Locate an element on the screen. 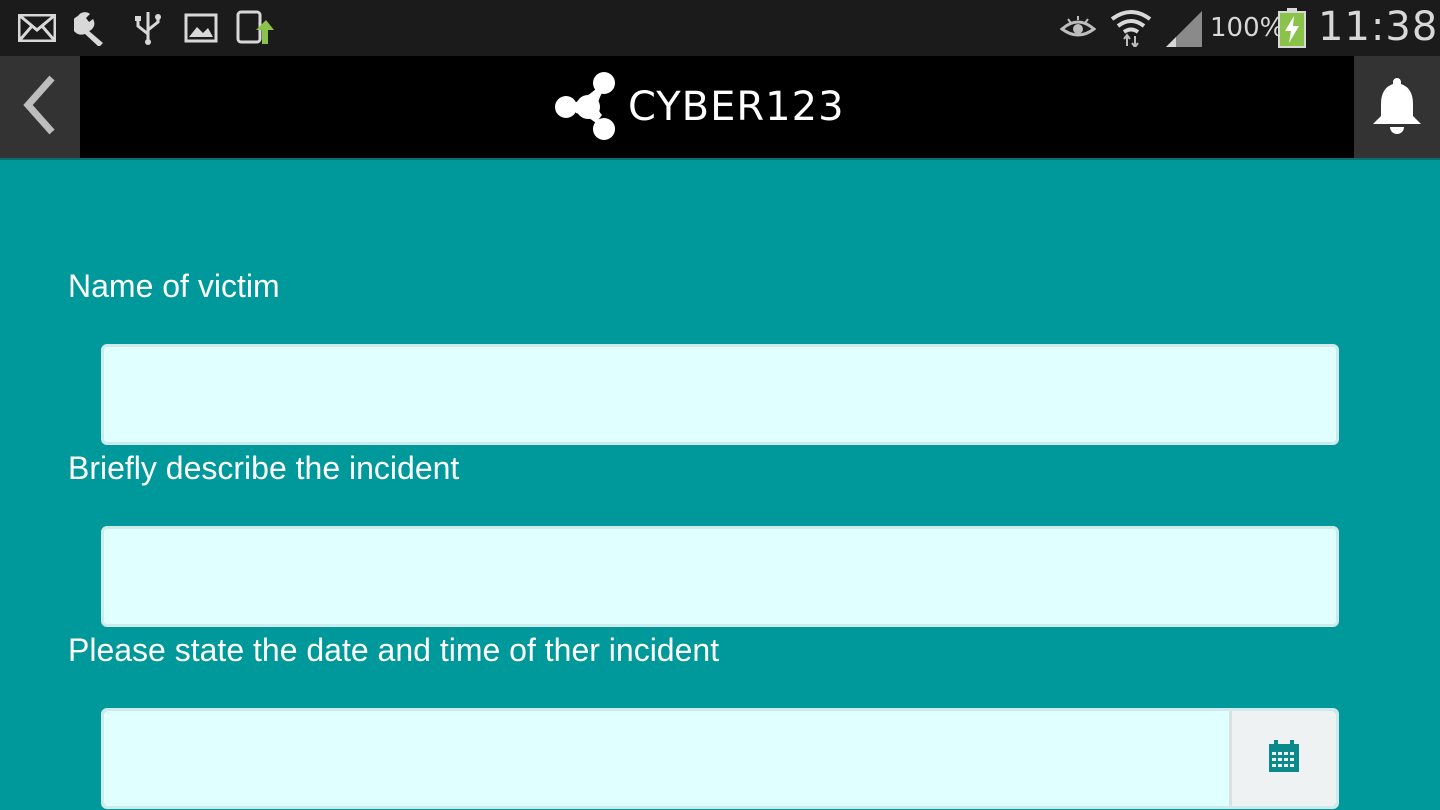 The image size is (1440, 810). incident-datetime-input is located at coordinates (666, 758).